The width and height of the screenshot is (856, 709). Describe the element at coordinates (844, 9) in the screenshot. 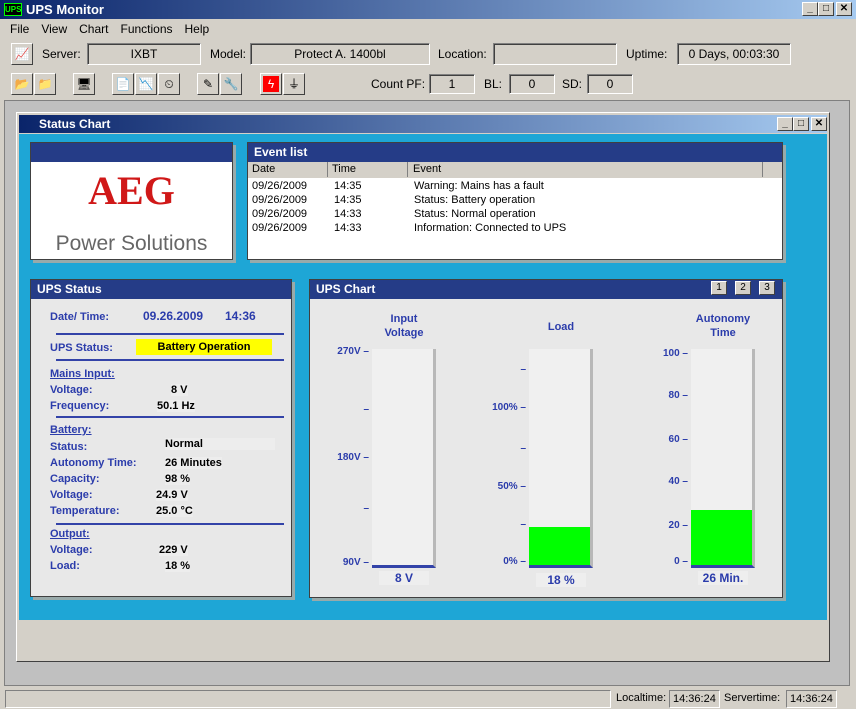

I see `close-button: ✕` at that location.